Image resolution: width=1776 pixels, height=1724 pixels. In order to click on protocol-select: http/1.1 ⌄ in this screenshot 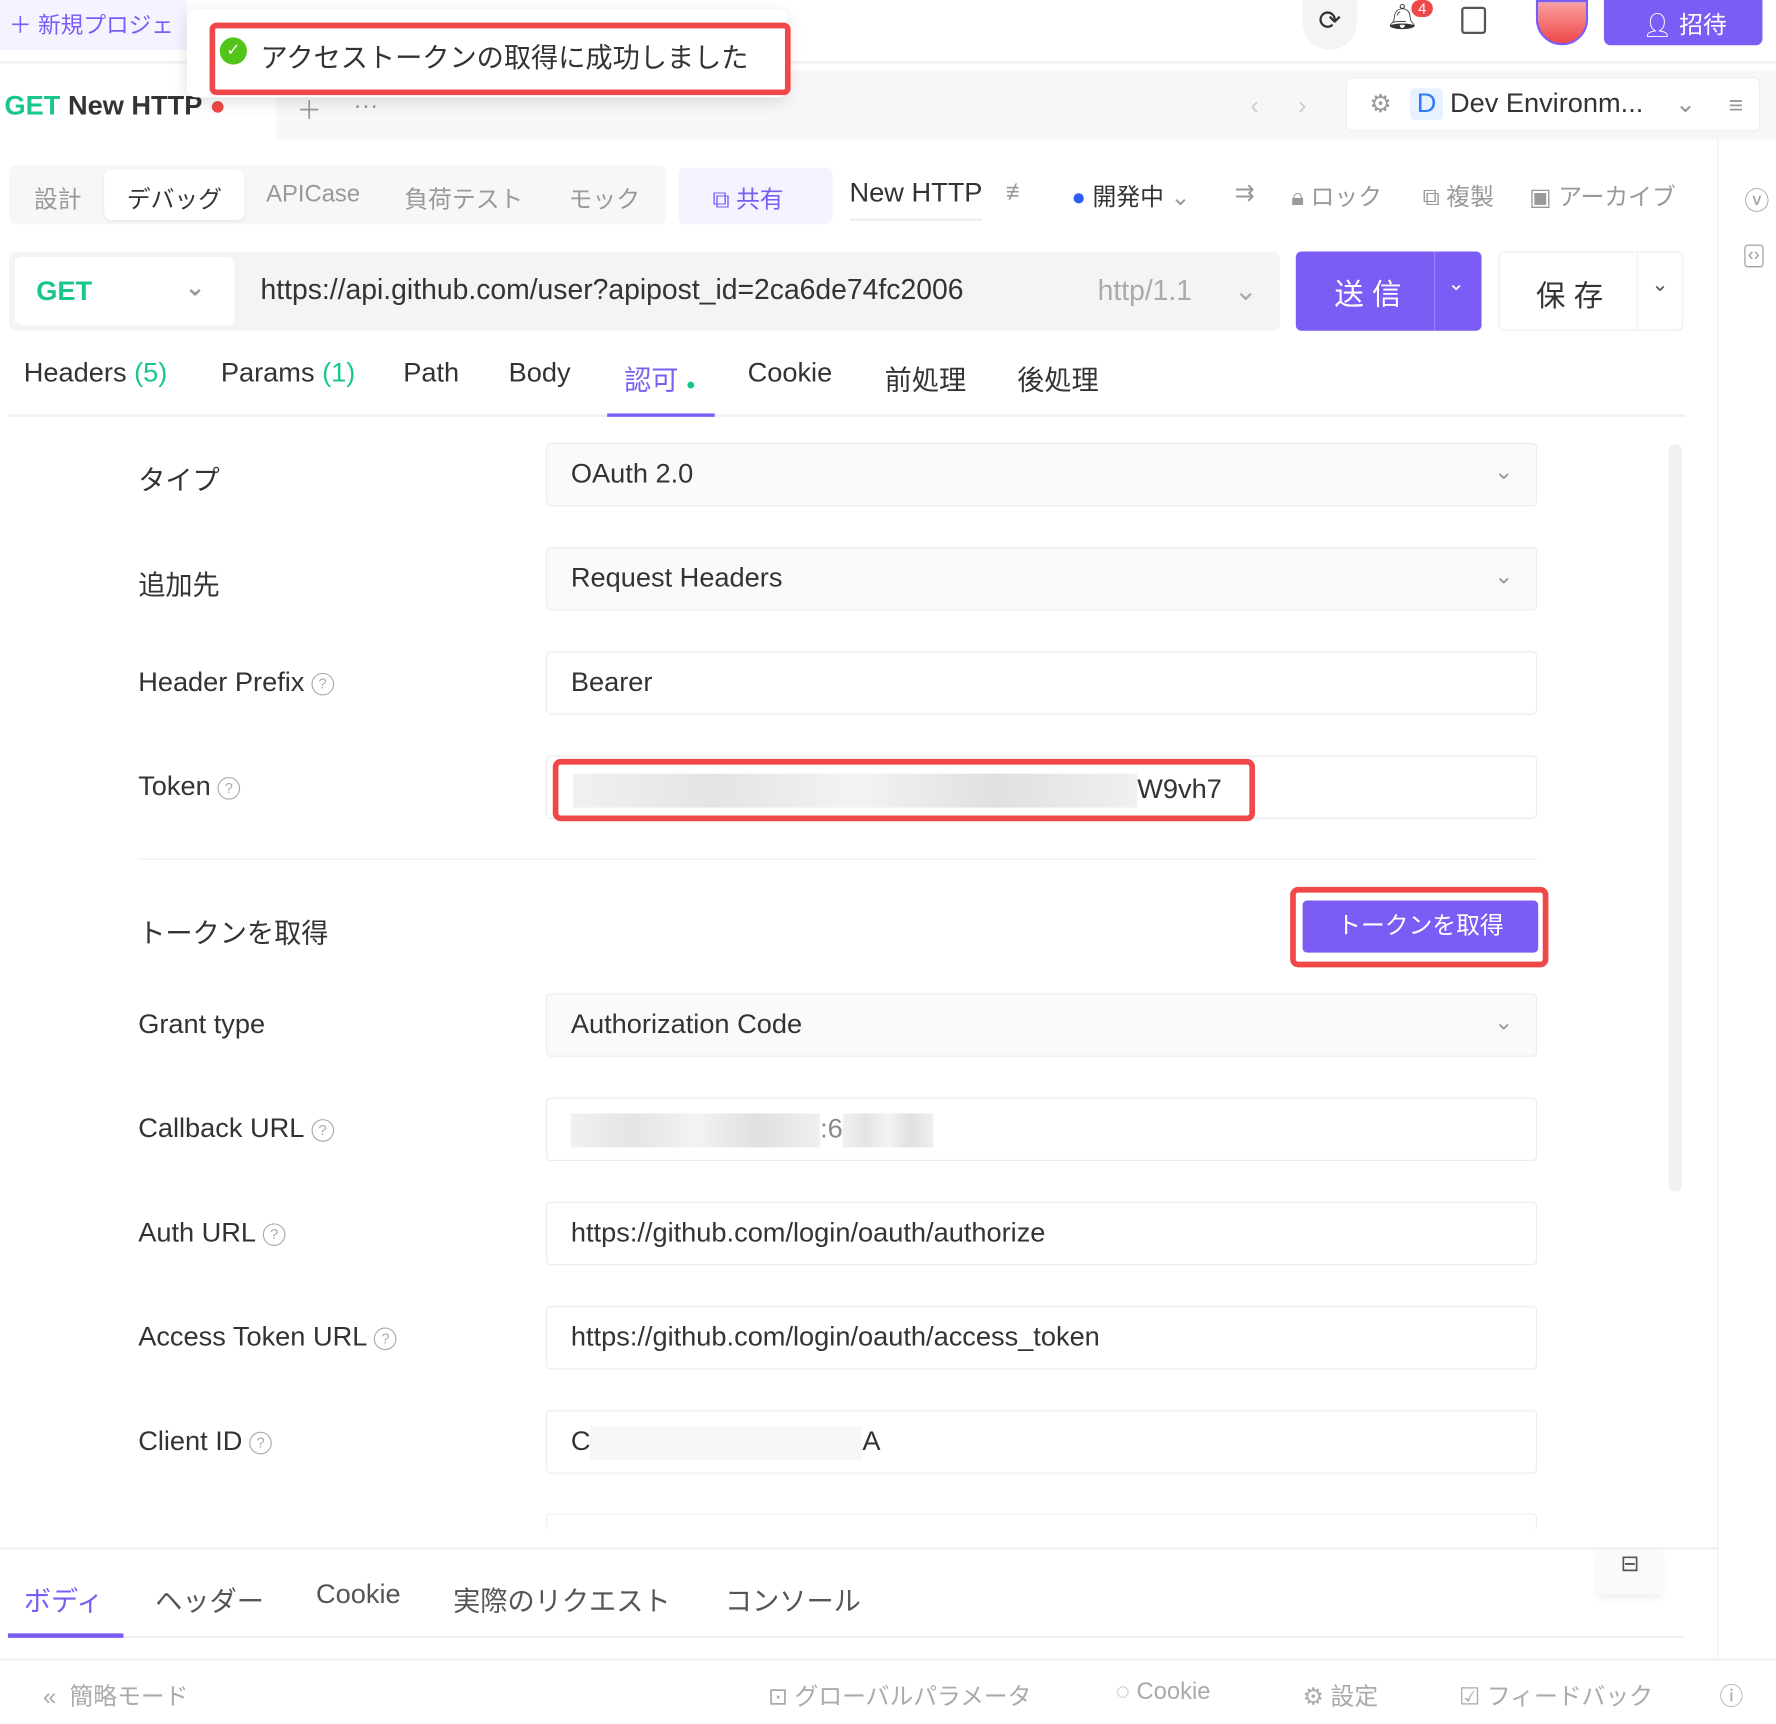, I will do `click(1178, 291)`.